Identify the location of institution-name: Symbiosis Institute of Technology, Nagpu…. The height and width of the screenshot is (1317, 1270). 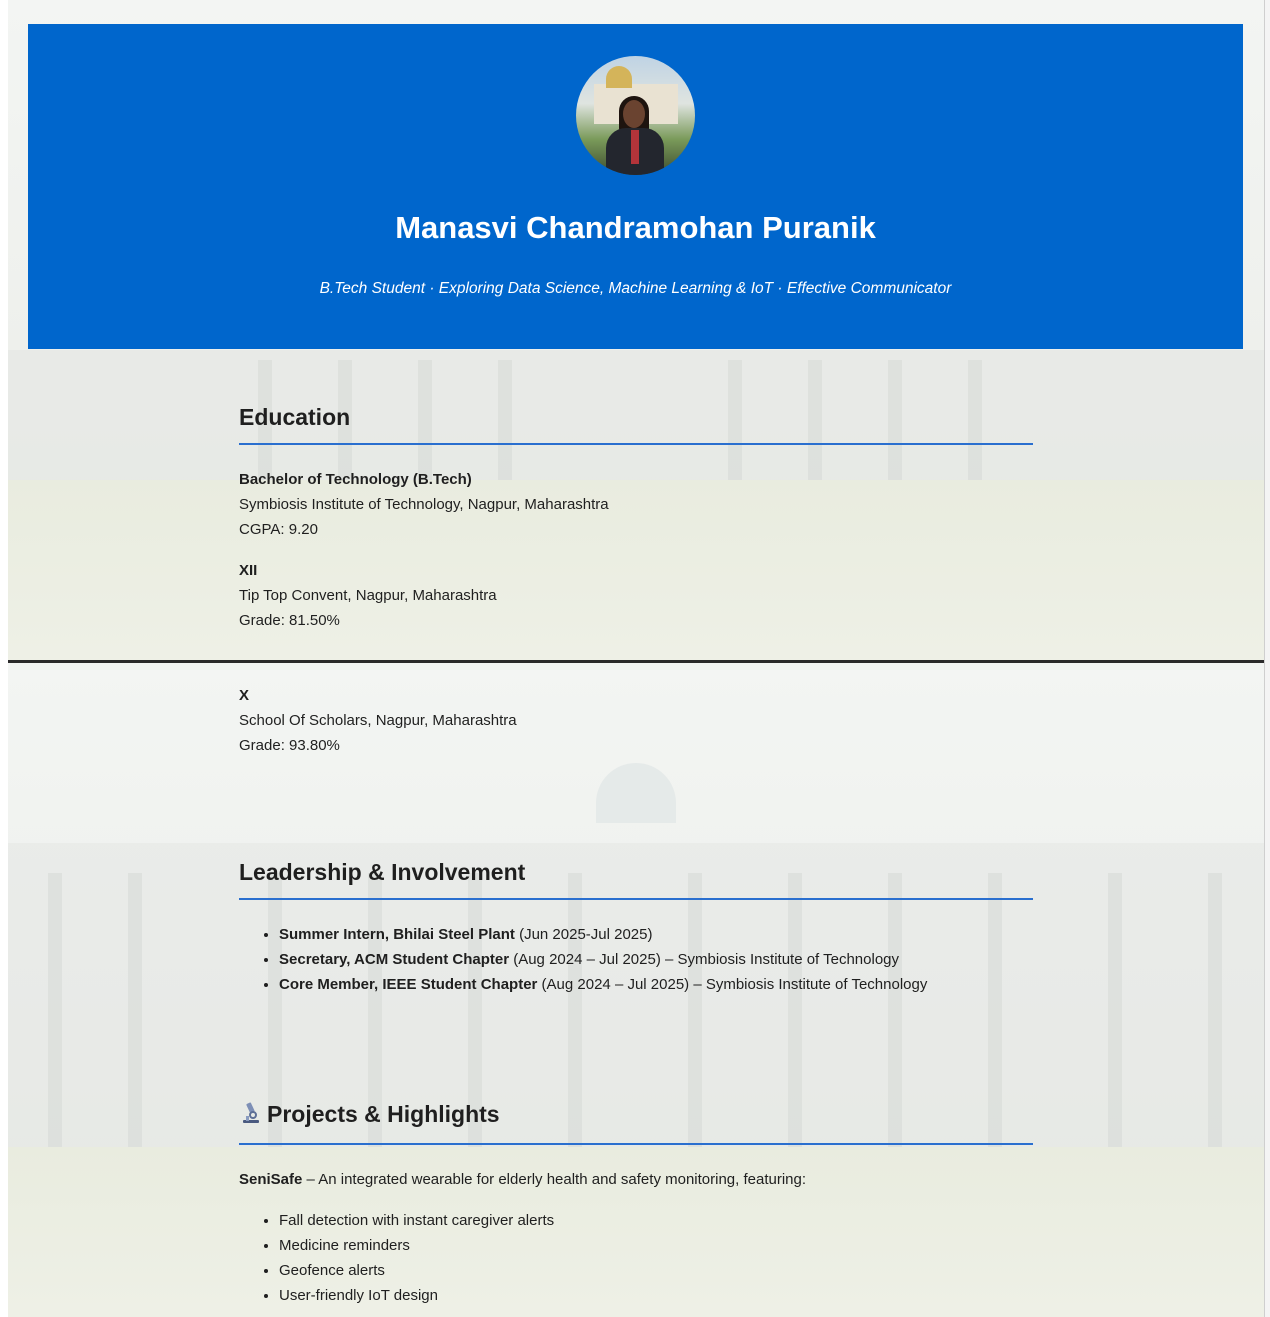
(424, 504).